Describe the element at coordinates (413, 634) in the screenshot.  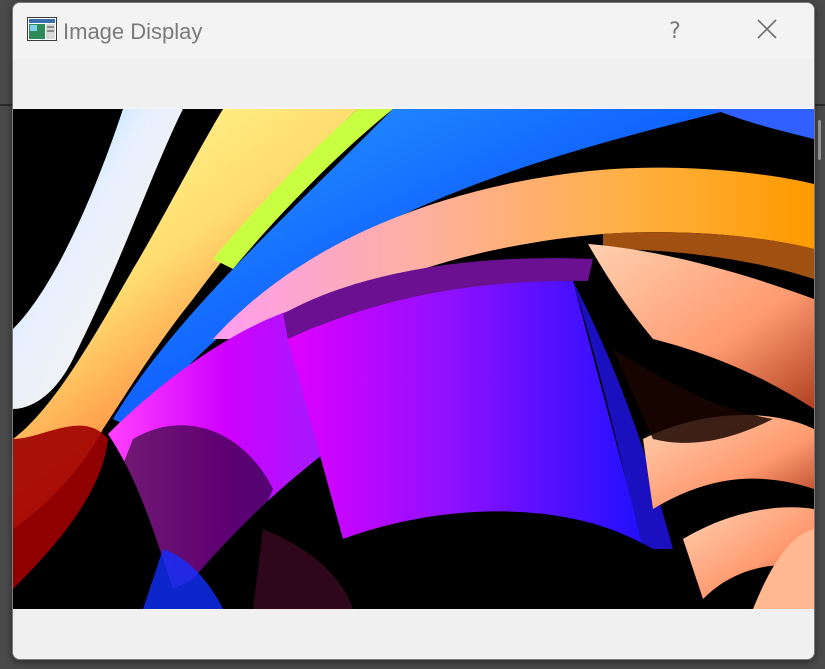
I see `footer-panel` at that location.